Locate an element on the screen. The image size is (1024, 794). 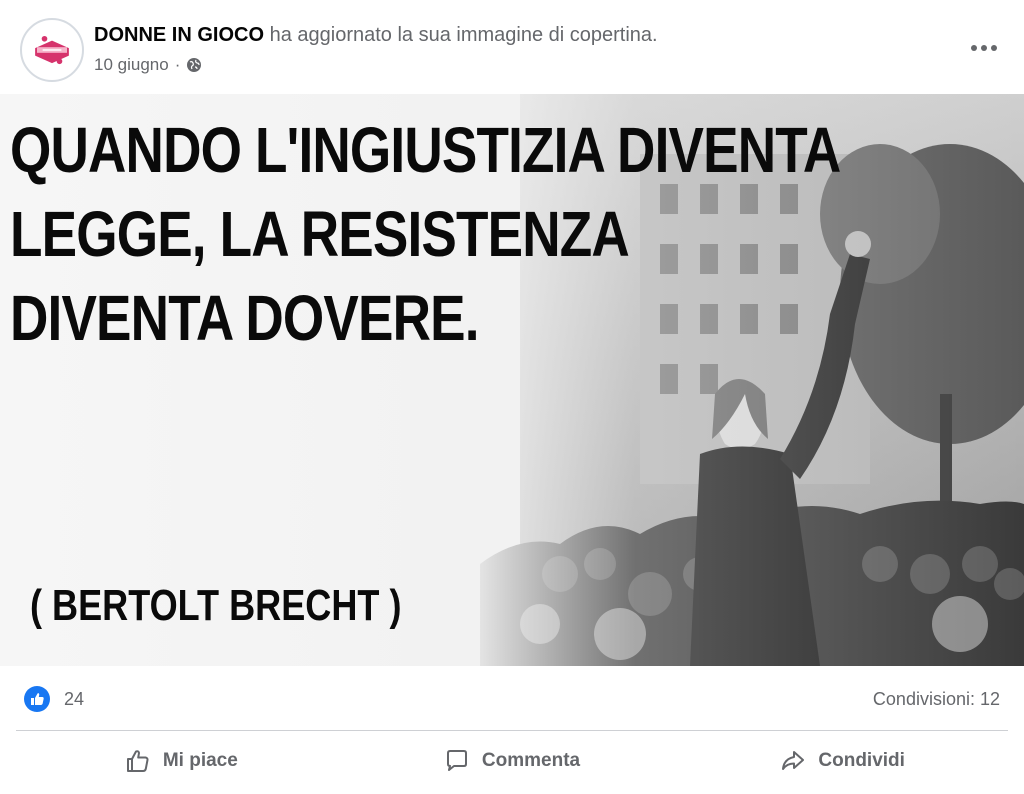
reactions-bar: 24 Condivisioni: 12 is located at coordinates (512, 698).